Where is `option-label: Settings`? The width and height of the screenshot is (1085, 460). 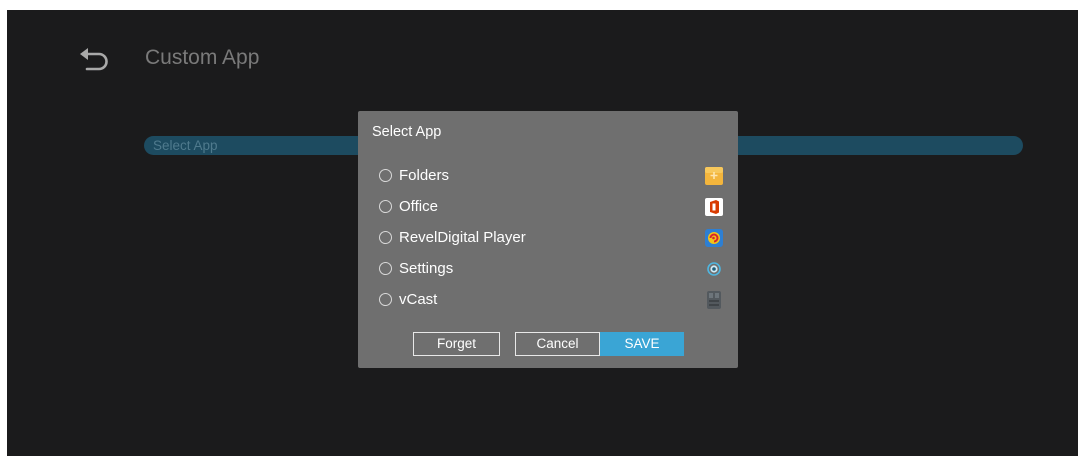 option-label: Settings is located at coordinates (426, 268).